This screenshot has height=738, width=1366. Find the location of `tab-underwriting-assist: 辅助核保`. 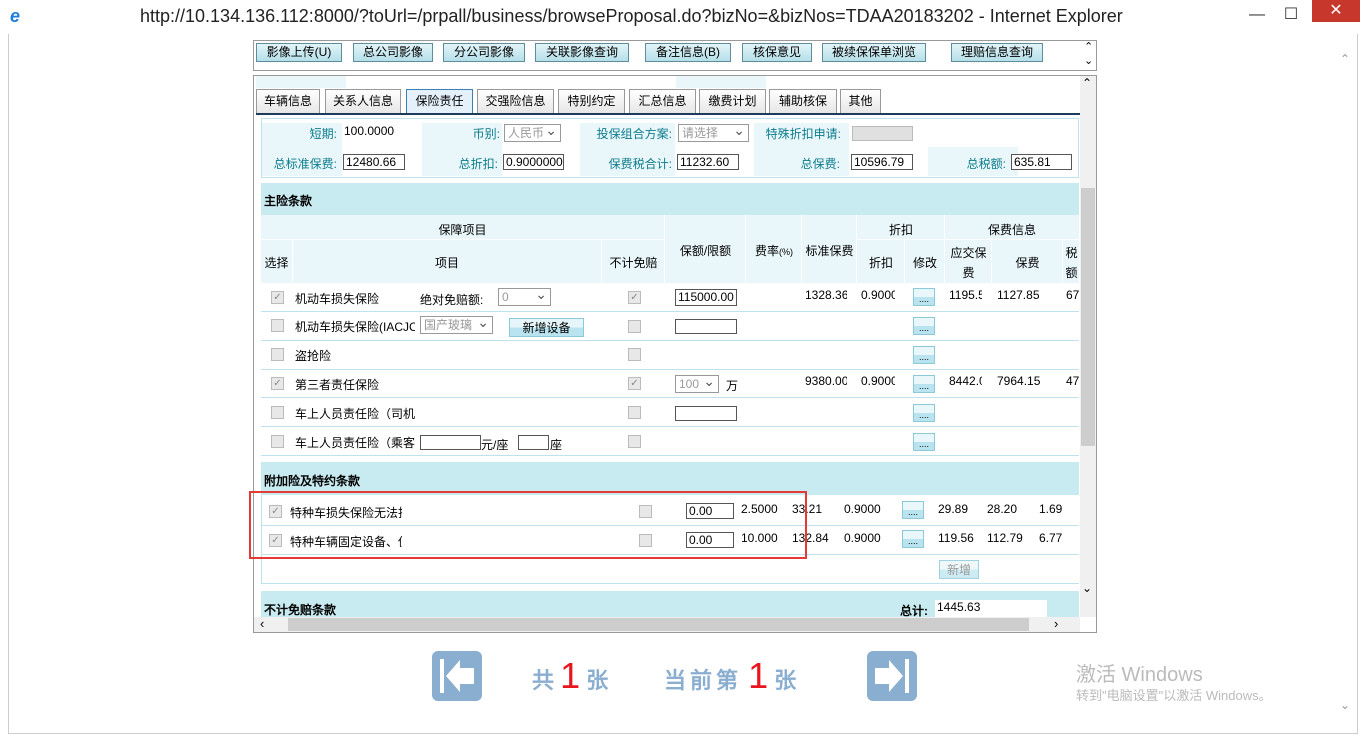

tab-underwriting-assist: 辅助核保 is located at coordinates (803, 101).